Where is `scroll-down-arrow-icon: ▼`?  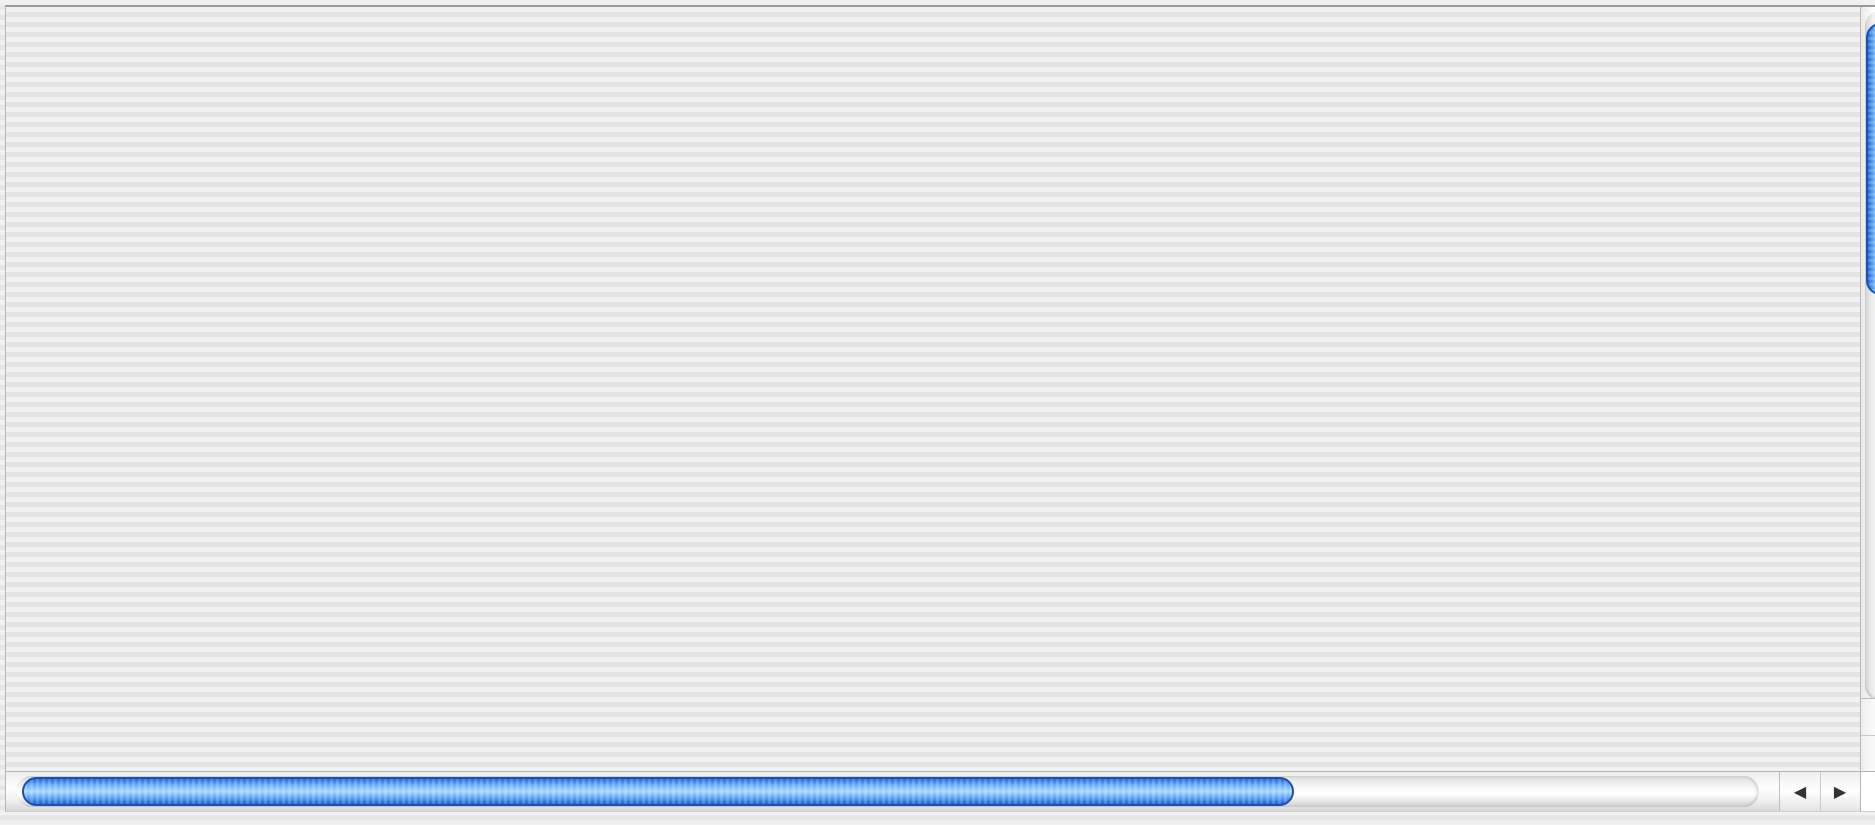
scroll-down-arrow-icon: ▼ is located at coordinates (1868, 753).